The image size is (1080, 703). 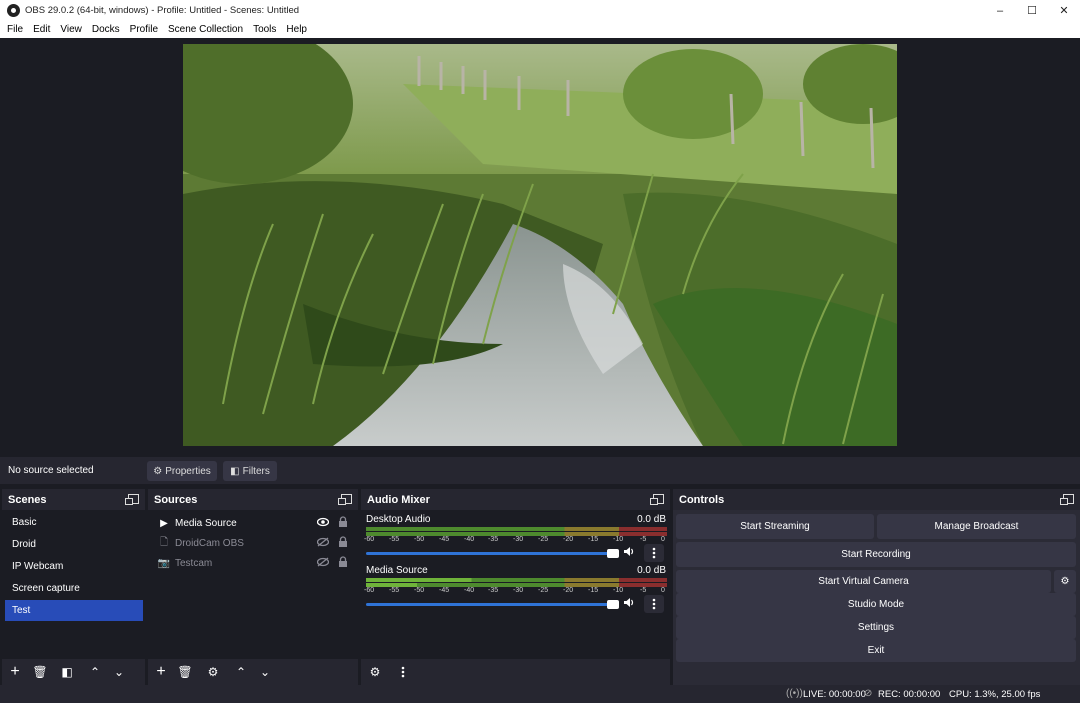 What do you see at coordinates (74, 544) in the screenshot?
I see `scene-item-droid: Droid` at bounding box center [74, 544].